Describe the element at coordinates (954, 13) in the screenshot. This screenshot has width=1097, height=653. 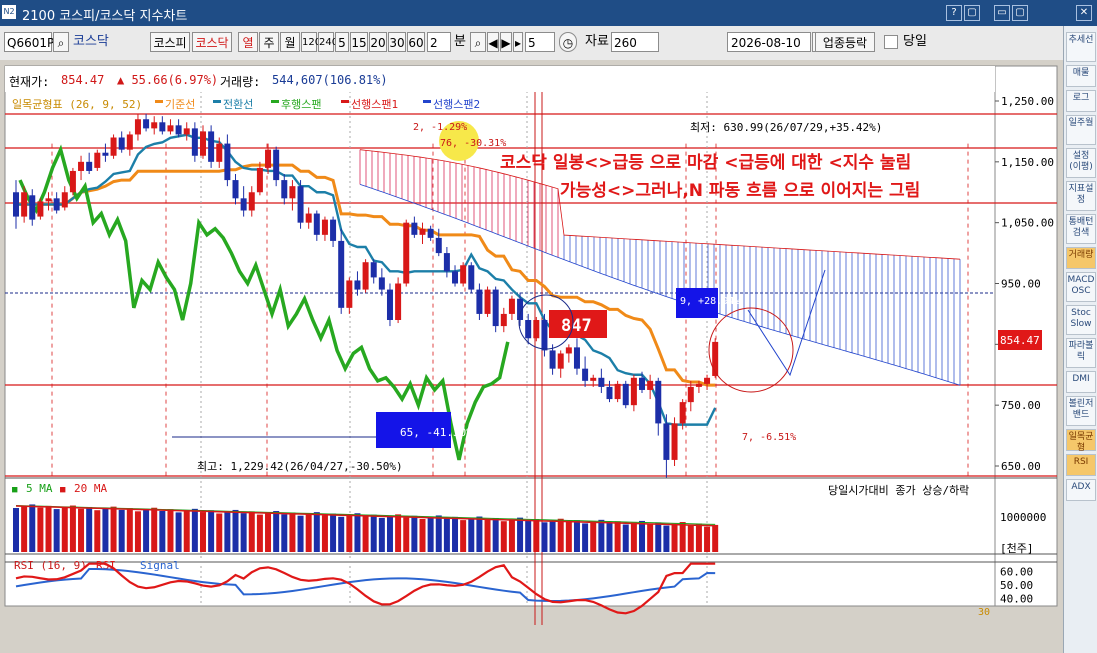
I see `help-button: ?` at that location.